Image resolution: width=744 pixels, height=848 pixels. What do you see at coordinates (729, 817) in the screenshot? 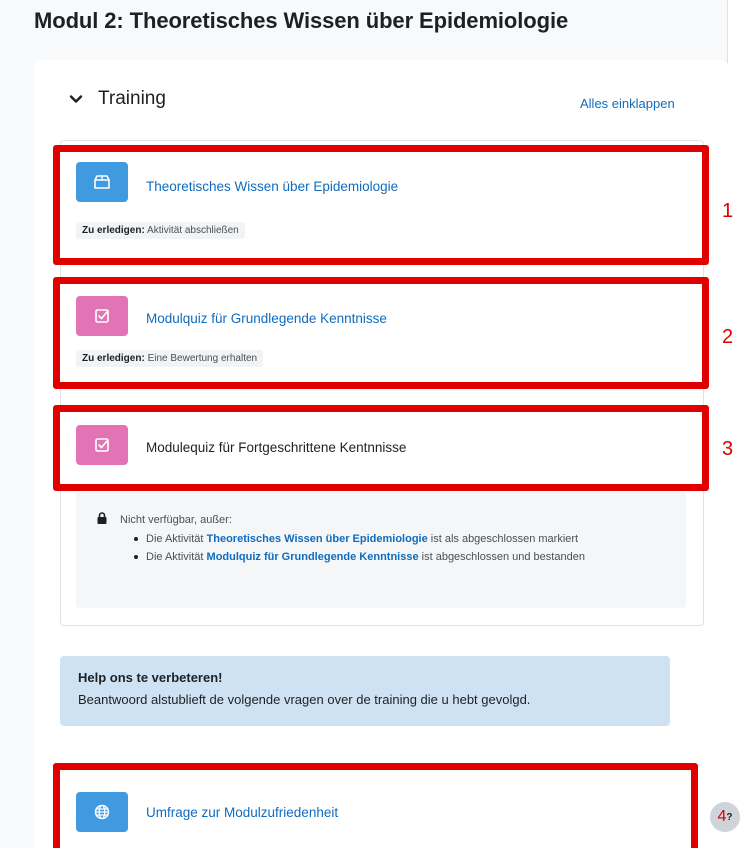
I see `question-icon: ?` at bounding box center [729, 817].